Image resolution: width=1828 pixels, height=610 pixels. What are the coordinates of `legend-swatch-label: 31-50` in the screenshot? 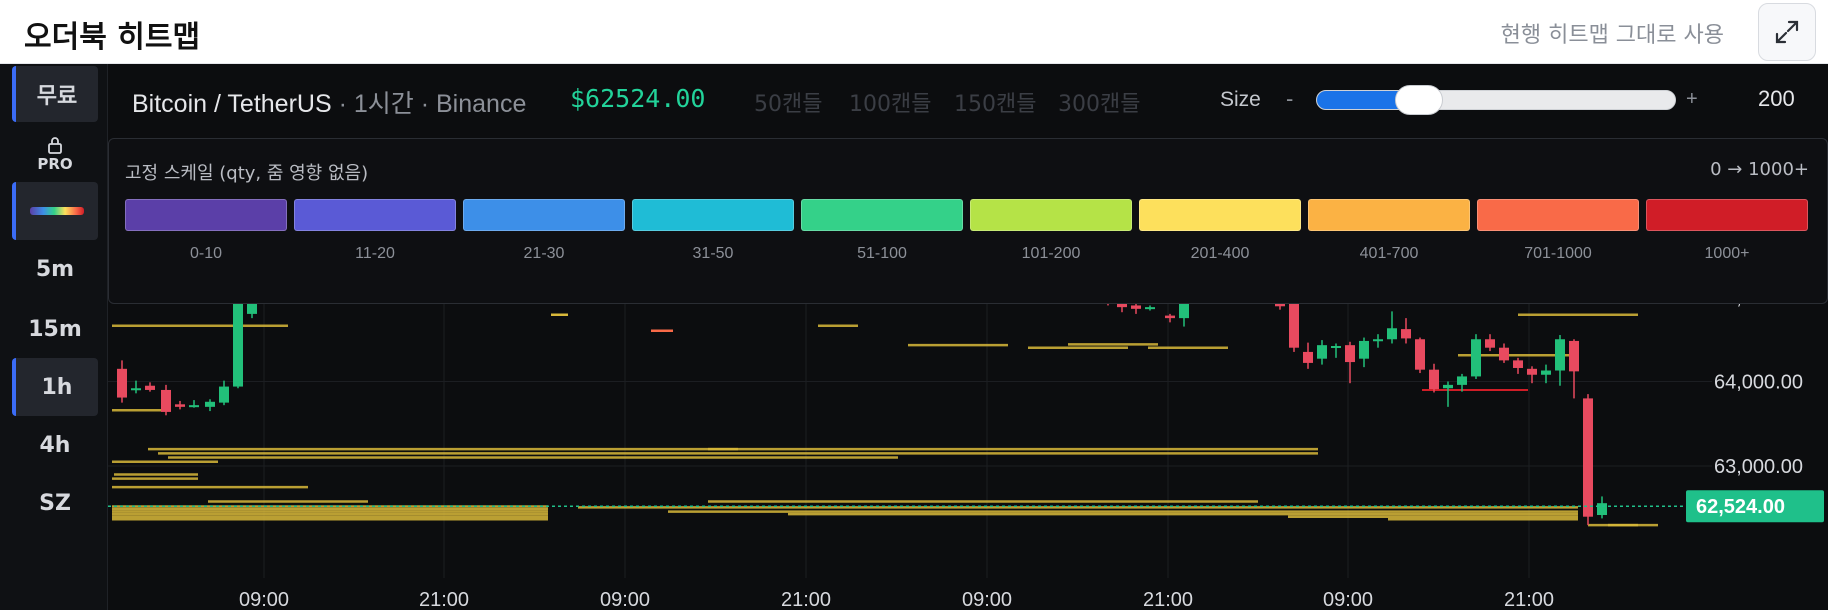 It's located at (713, 253).